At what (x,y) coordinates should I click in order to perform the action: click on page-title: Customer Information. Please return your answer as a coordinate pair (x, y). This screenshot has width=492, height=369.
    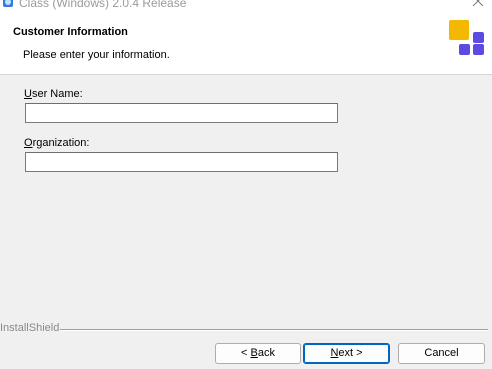
    Looking at the image, I should click on (70, 32).